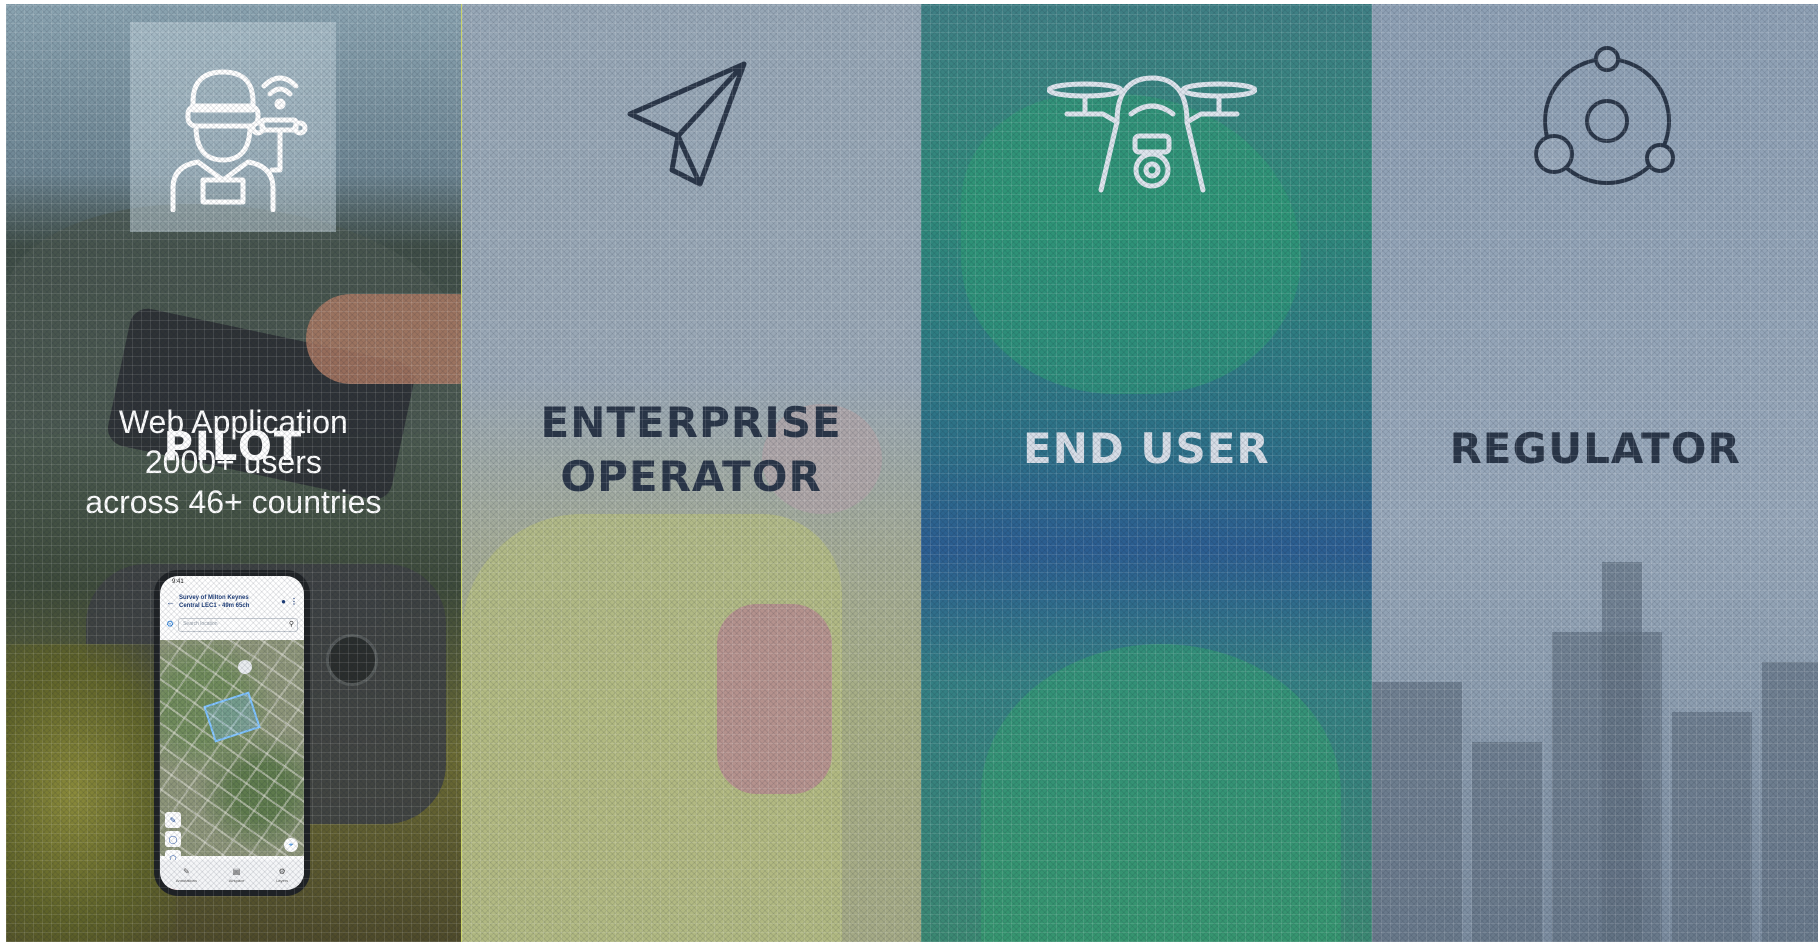 The width and height of the screenshot is (1820, 944). What do you see at coordinates (1151, 134) in the screenshot?
I see `drone-icon` at bounding box center [1151, 134].